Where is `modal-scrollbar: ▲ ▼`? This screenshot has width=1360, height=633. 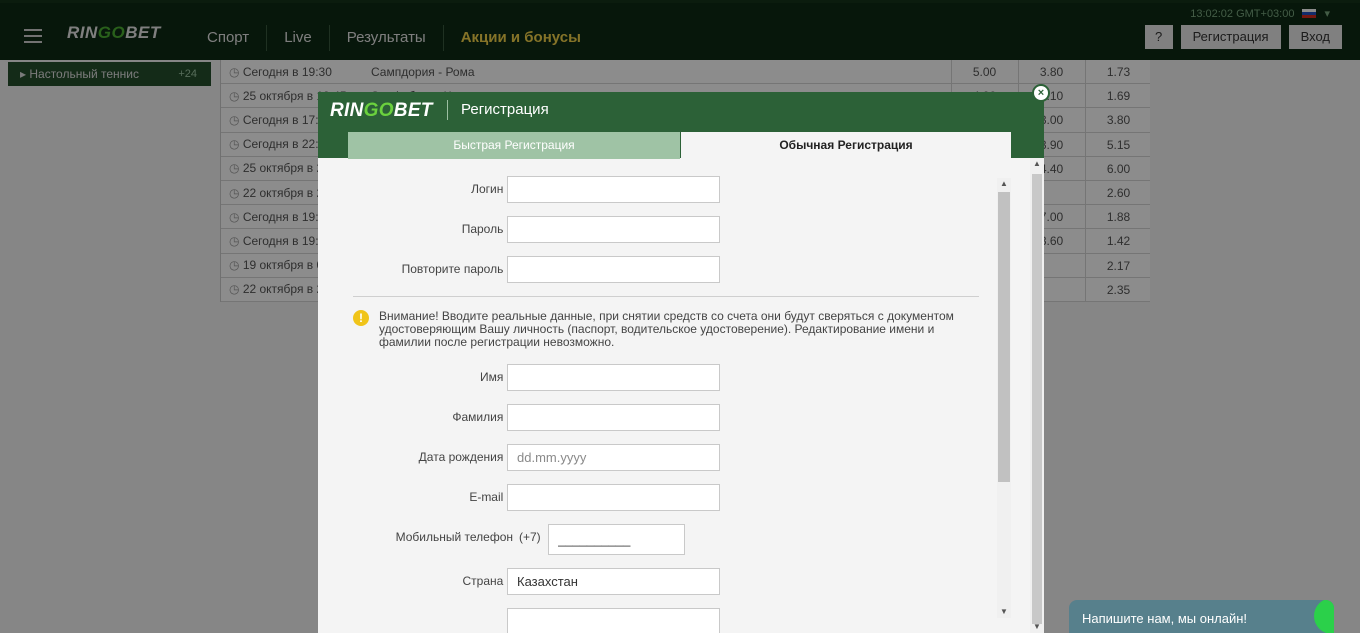 modal-scrollbar: ▲ ▼ is located at coordinates (1037, 395).